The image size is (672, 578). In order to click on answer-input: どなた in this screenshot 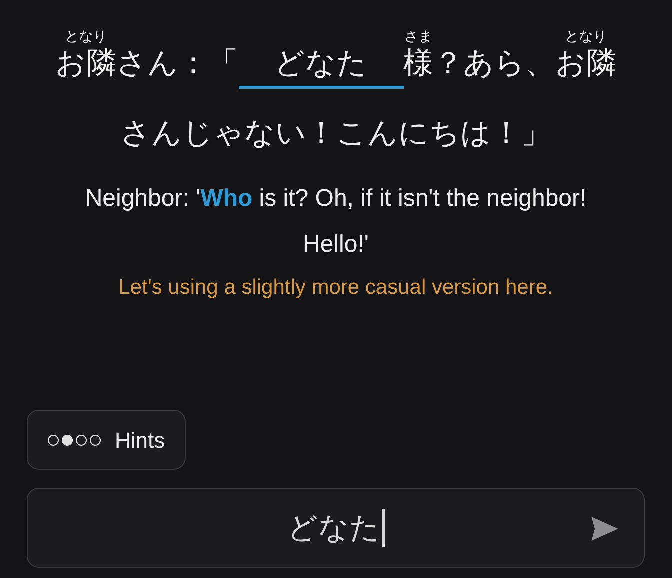, I will do `click(336, 528)`.